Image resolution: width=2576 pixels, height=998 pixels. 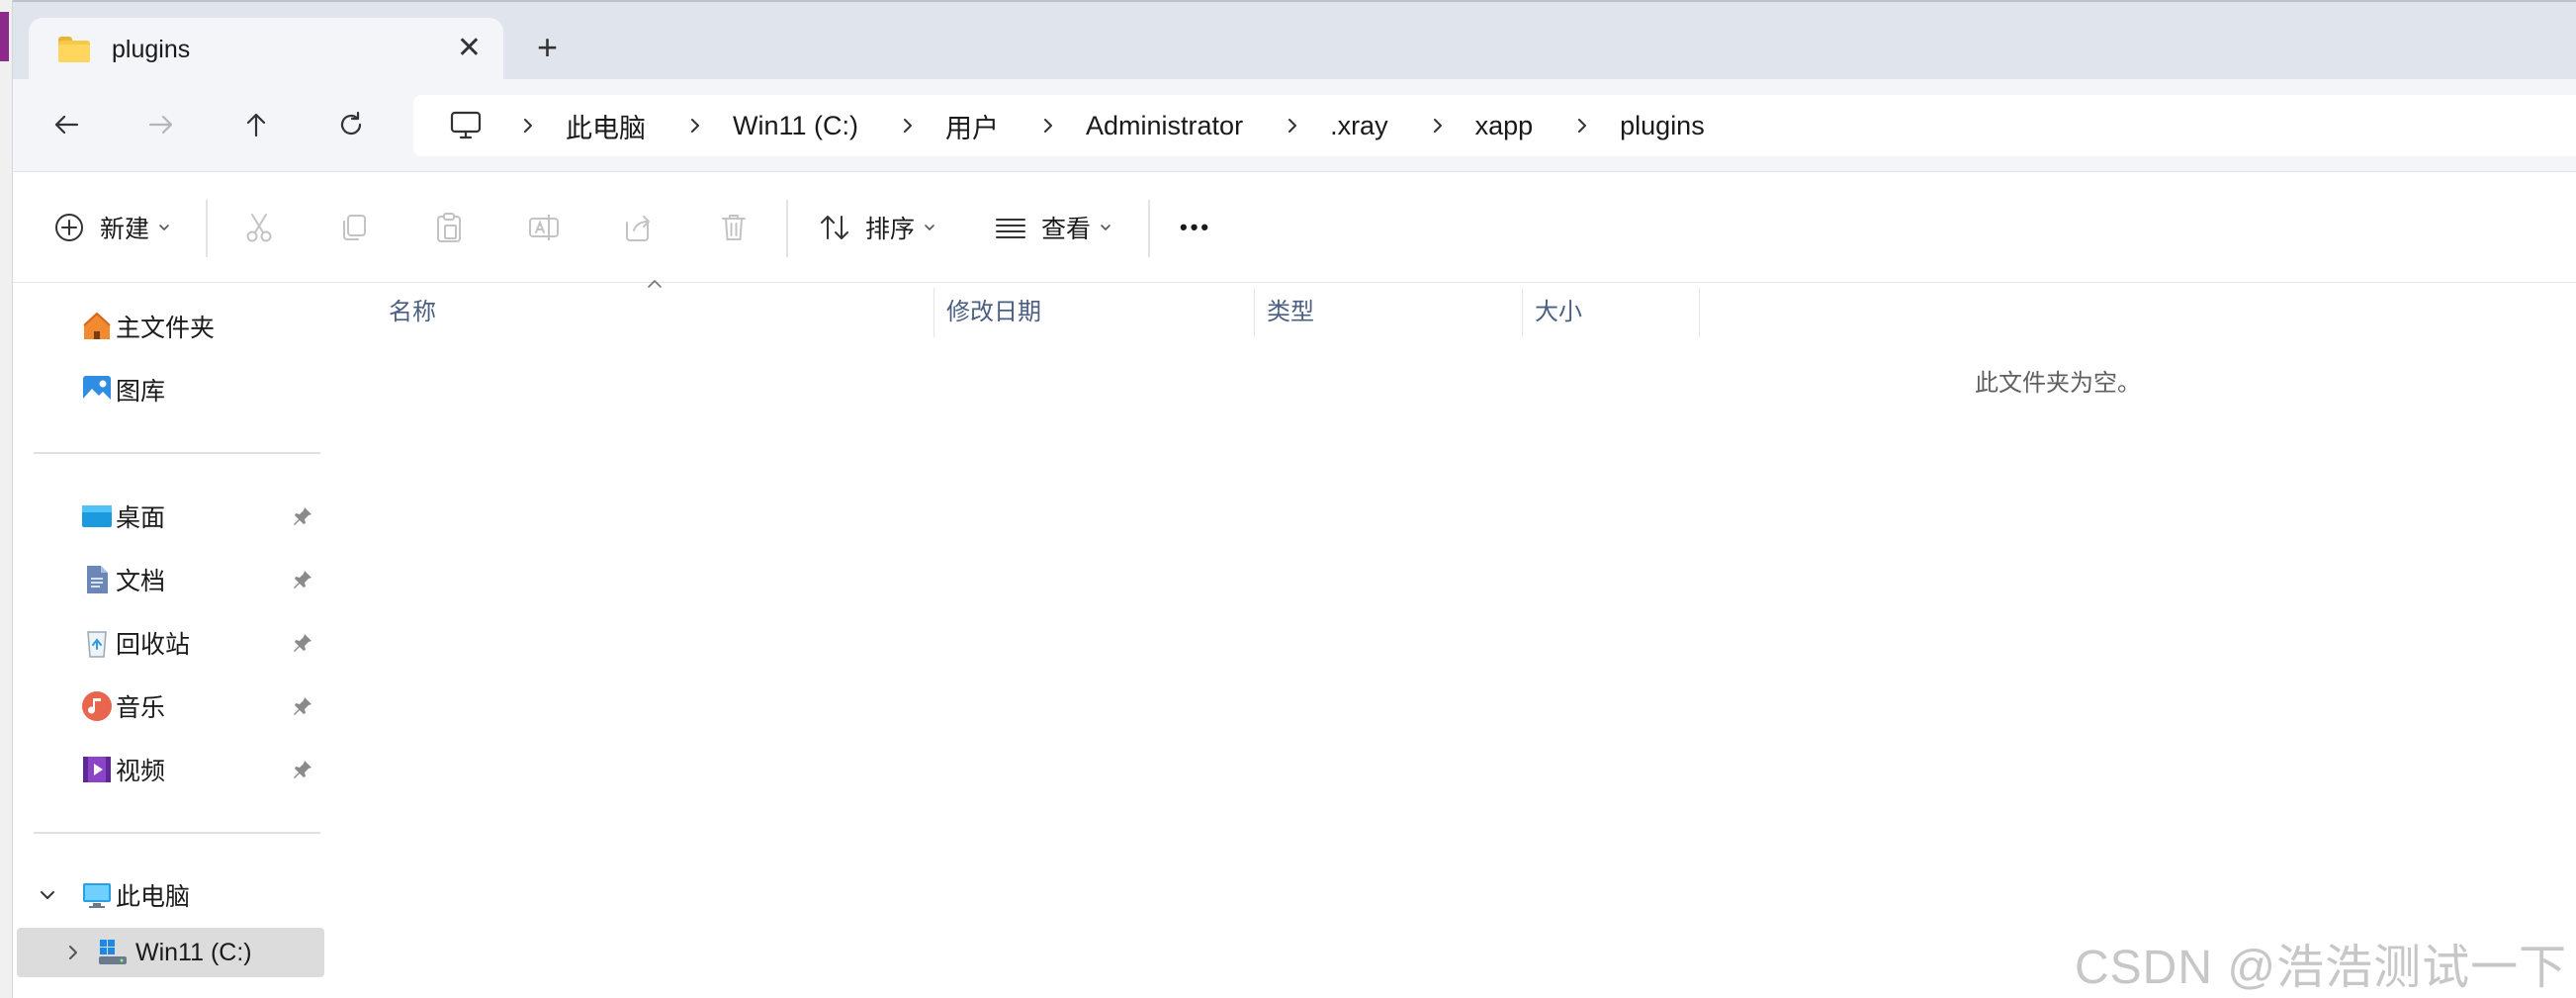 I want to click on sidebar-item-label: 桌面, so click(x=141, y=518).